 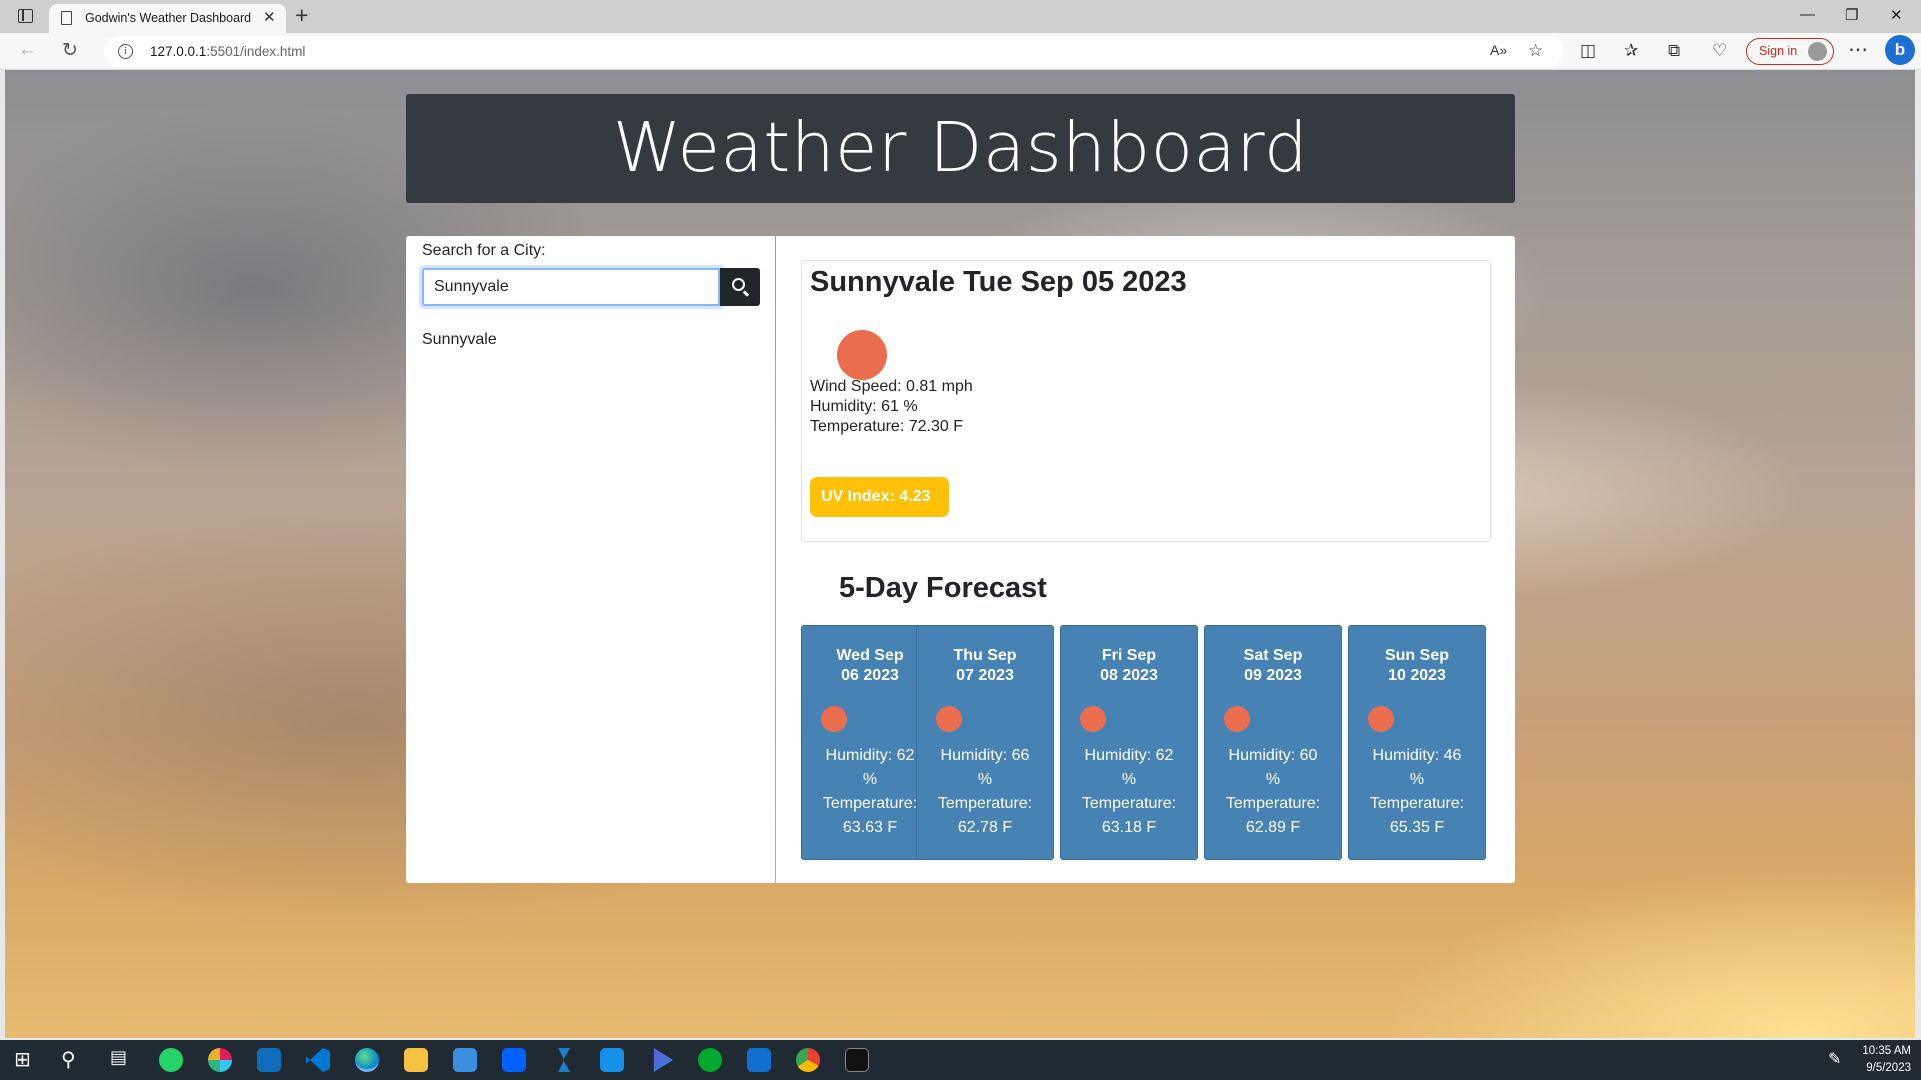 I want to click on mail-icon, so click(x=612, y=1060).